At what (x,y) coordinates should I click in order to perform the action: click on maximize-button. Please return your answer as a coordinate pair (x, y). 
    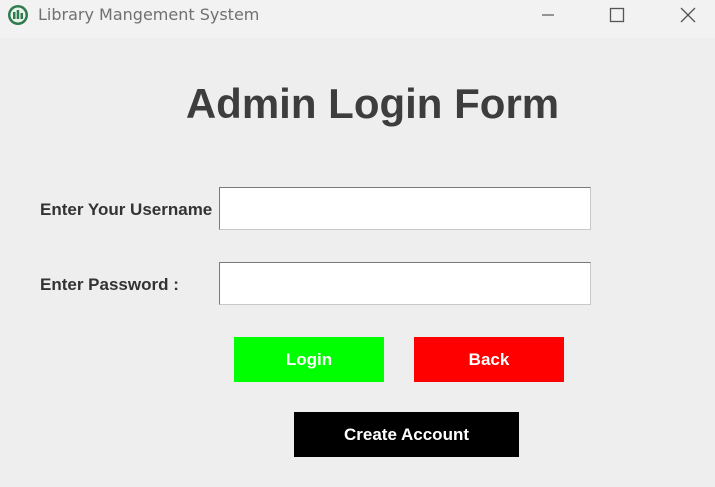
    Looking at the image, I should click on (617, 15).